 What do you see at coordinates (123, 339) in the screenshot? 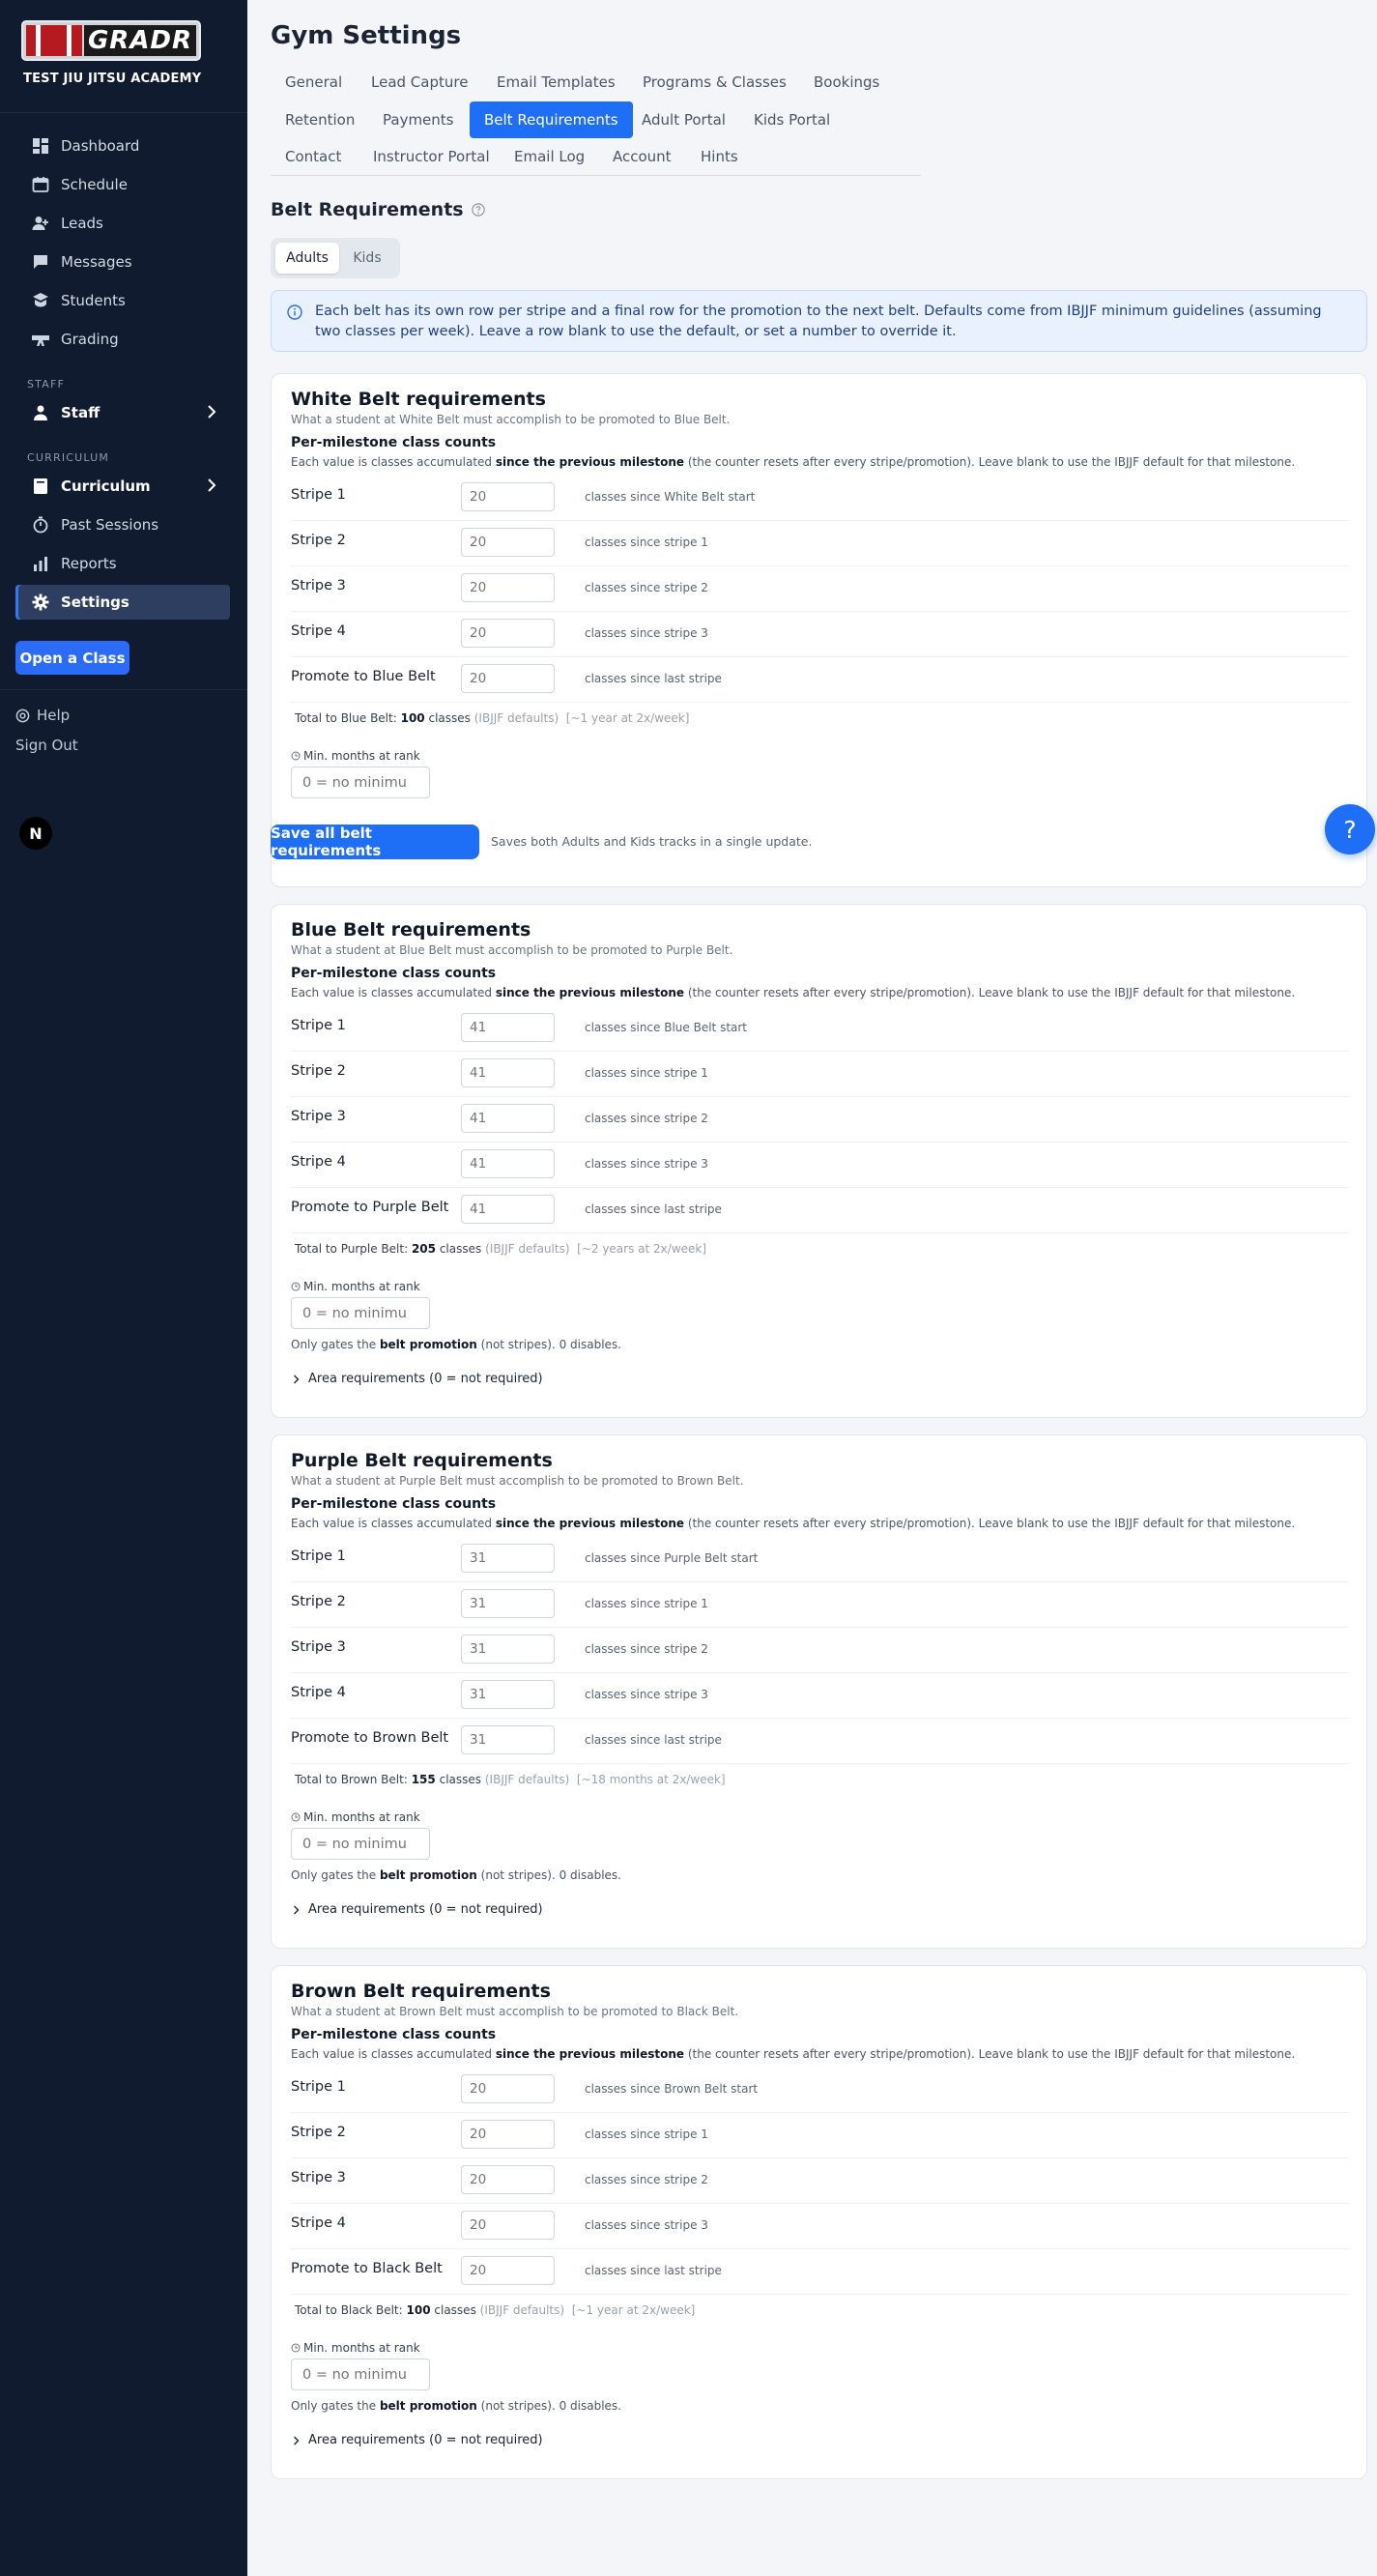
I see `sidebar-item-grading: Grading` at bounding box center [123, 339].